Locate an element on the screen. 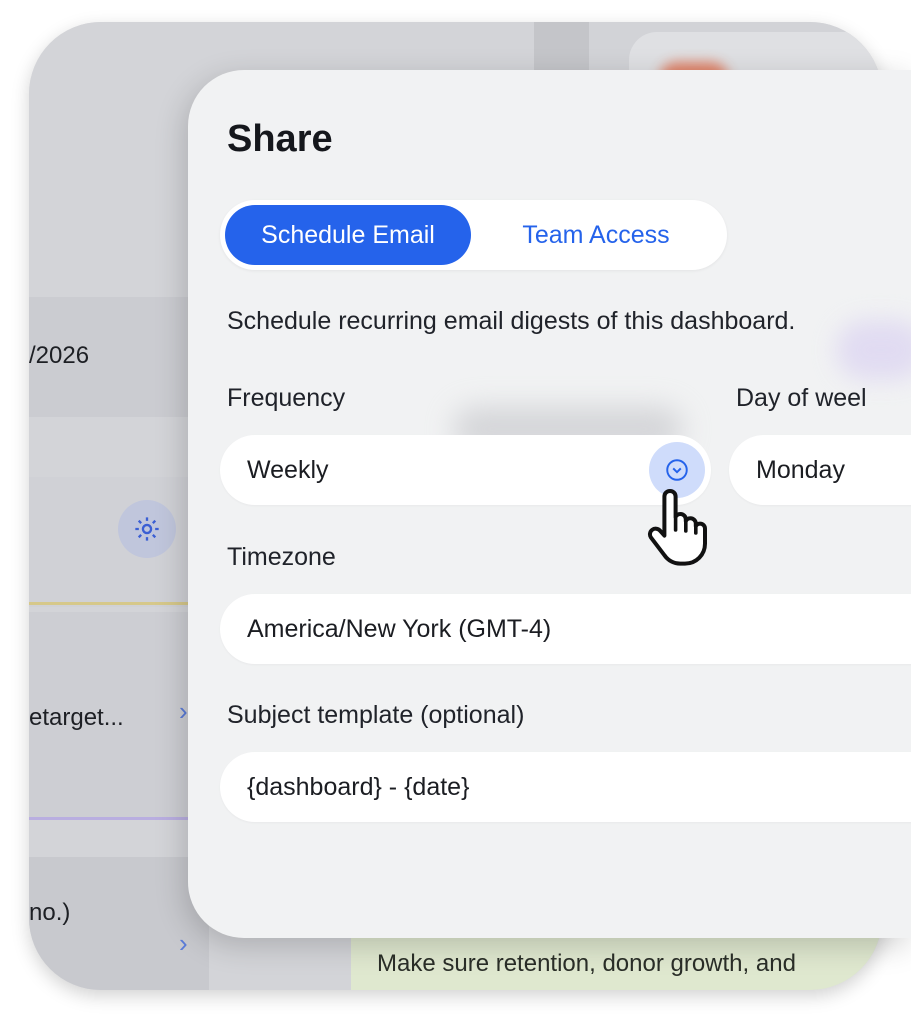  share-tabs: Schedule Email Team Access is located at coordinates (473, 235).